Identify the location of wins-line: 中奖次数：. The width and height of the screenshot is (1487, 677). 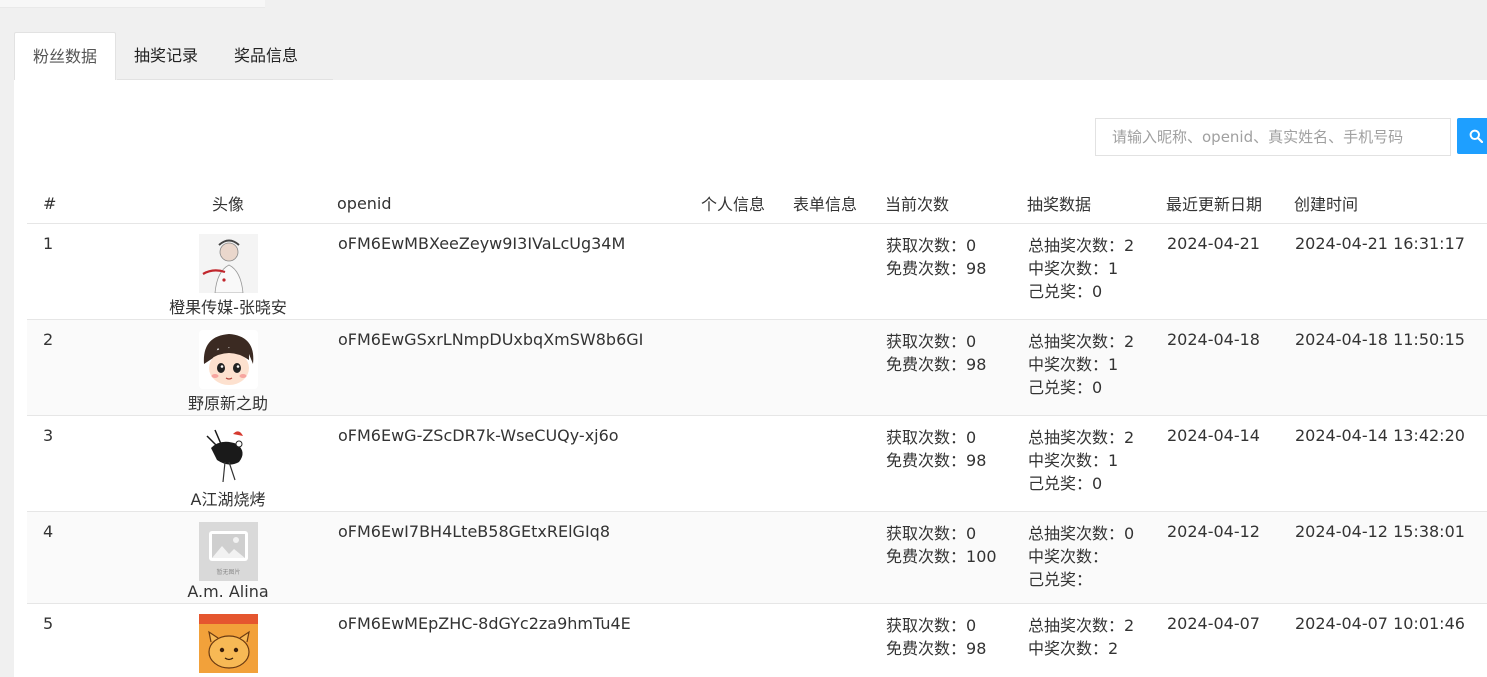
(1096, 556).